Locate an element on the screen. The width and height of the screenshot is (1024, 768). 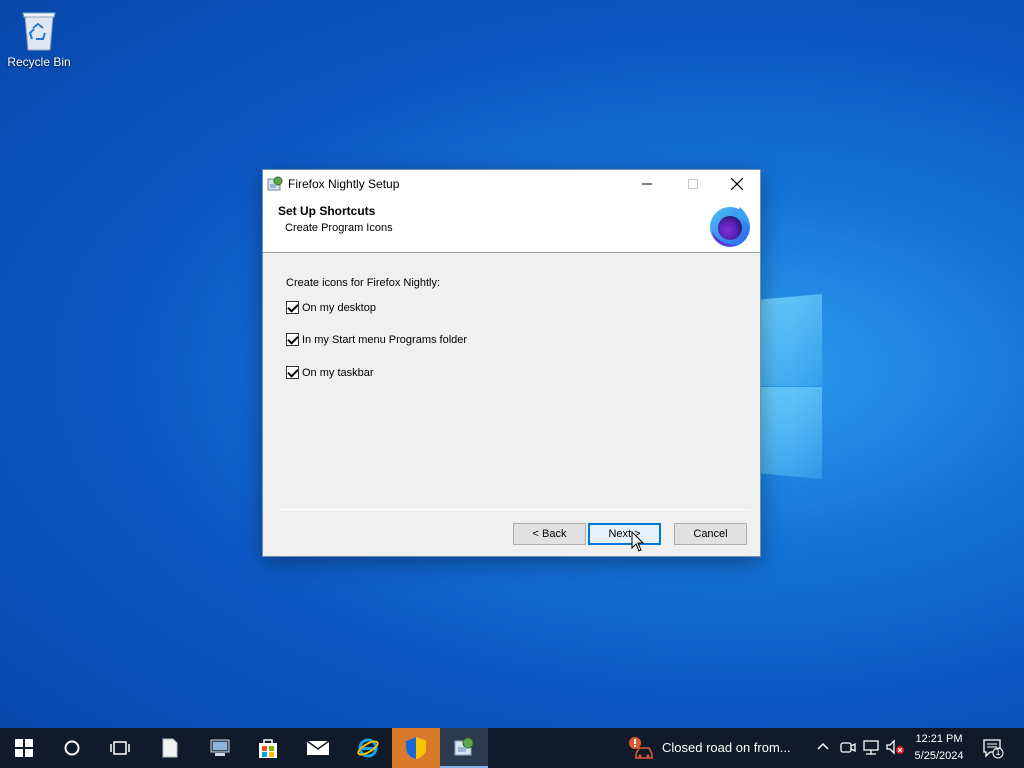
mail-app is located at coordinates (318, 748).